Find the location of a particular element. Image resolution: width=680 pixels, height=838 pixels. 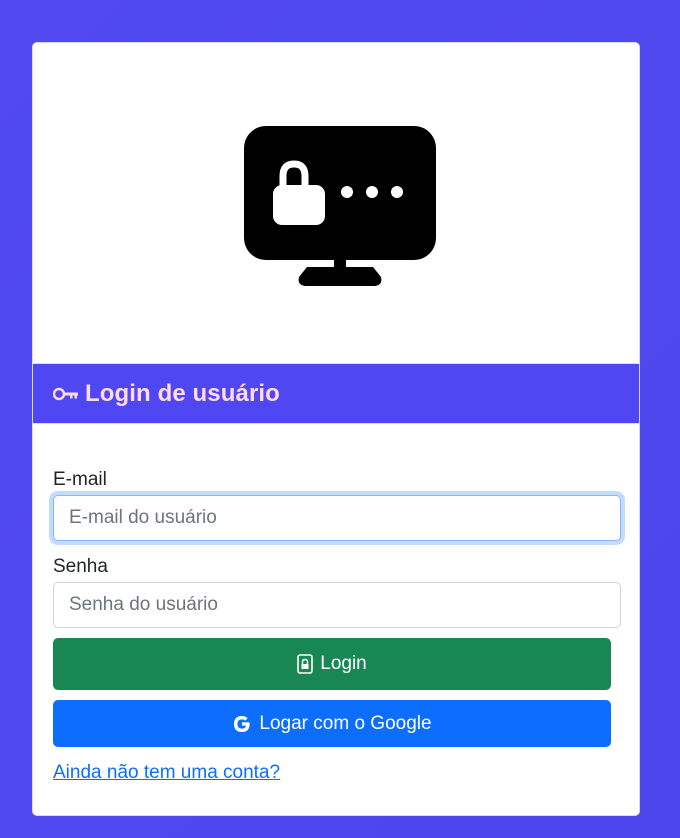

login-button-label: Login is located at coordinates (343, 663).